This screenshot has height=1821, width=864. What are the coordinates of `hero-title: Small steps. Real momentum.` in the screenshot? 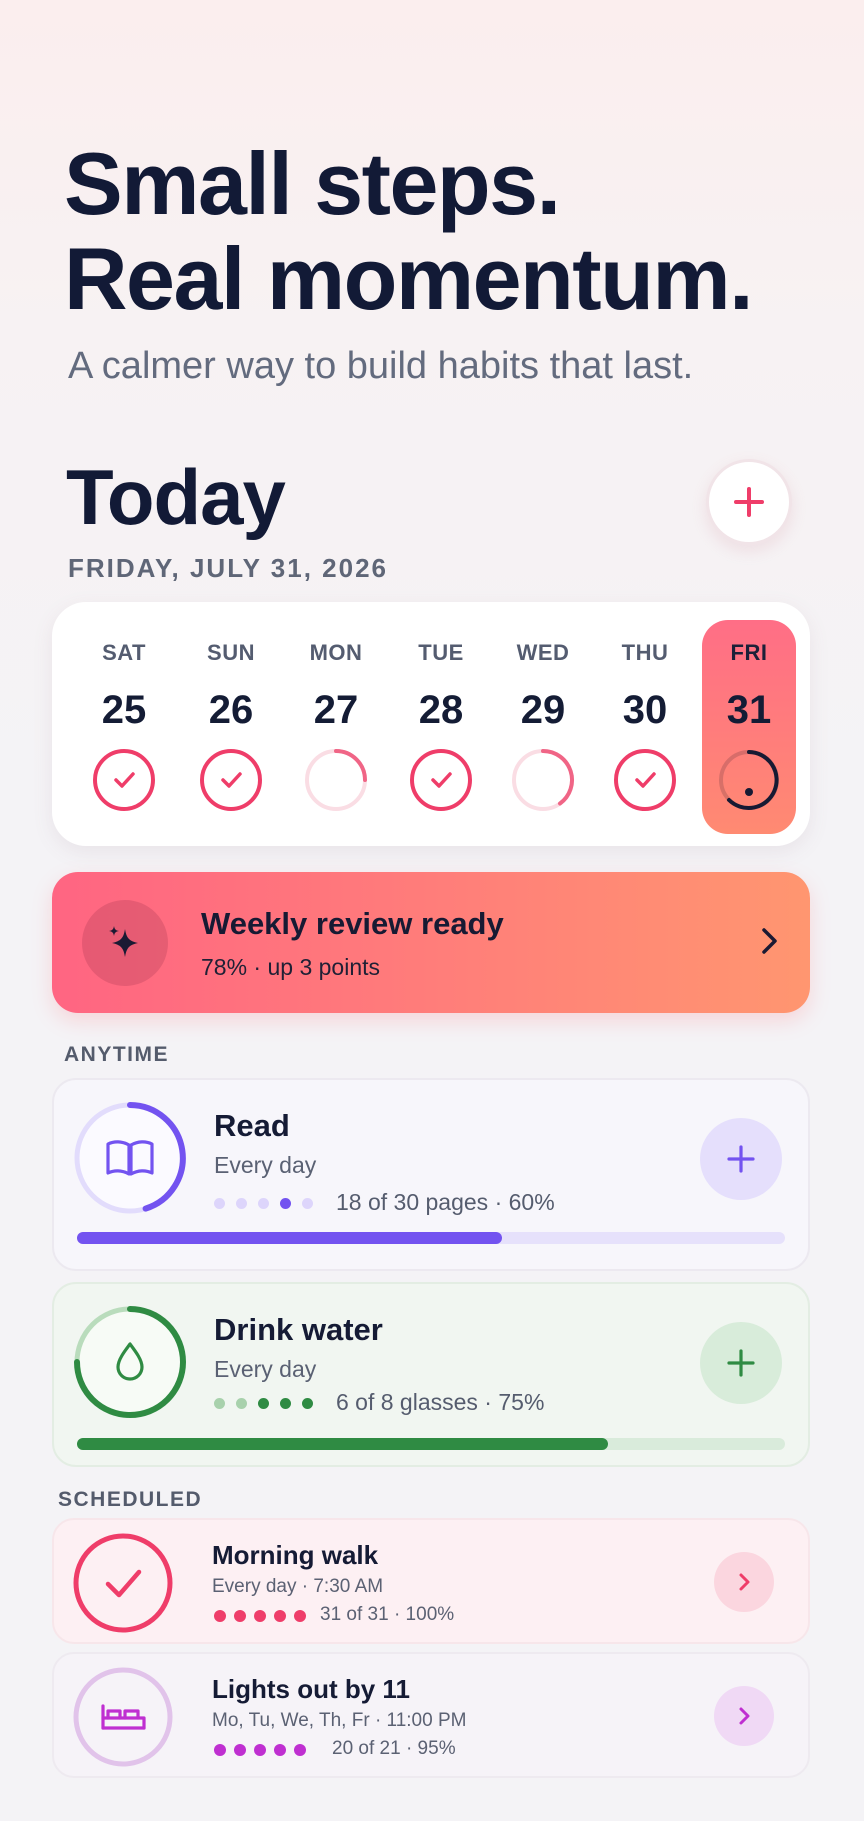 It's located at (409, 231).